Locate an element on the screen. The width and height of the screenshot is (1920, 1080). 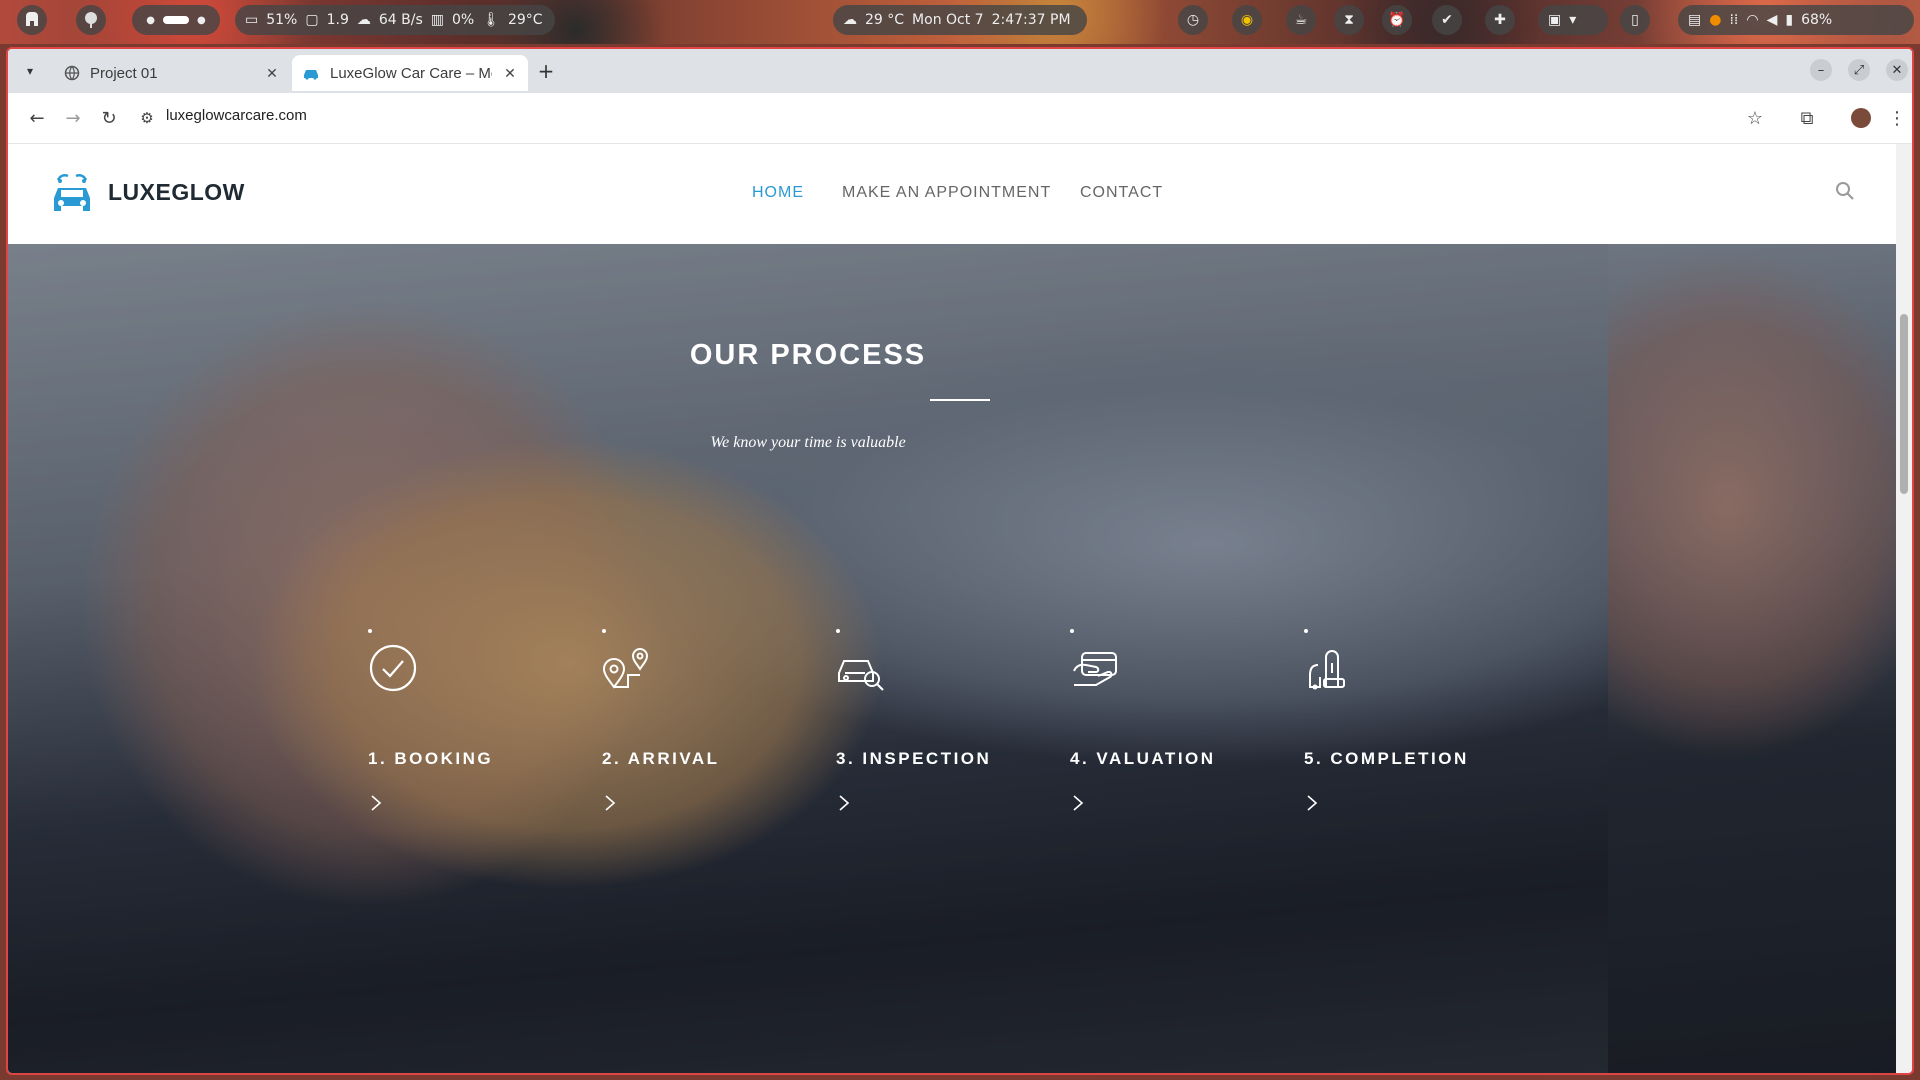
step-label: 2. ARRIVAL is located at coordinates (661, 758).